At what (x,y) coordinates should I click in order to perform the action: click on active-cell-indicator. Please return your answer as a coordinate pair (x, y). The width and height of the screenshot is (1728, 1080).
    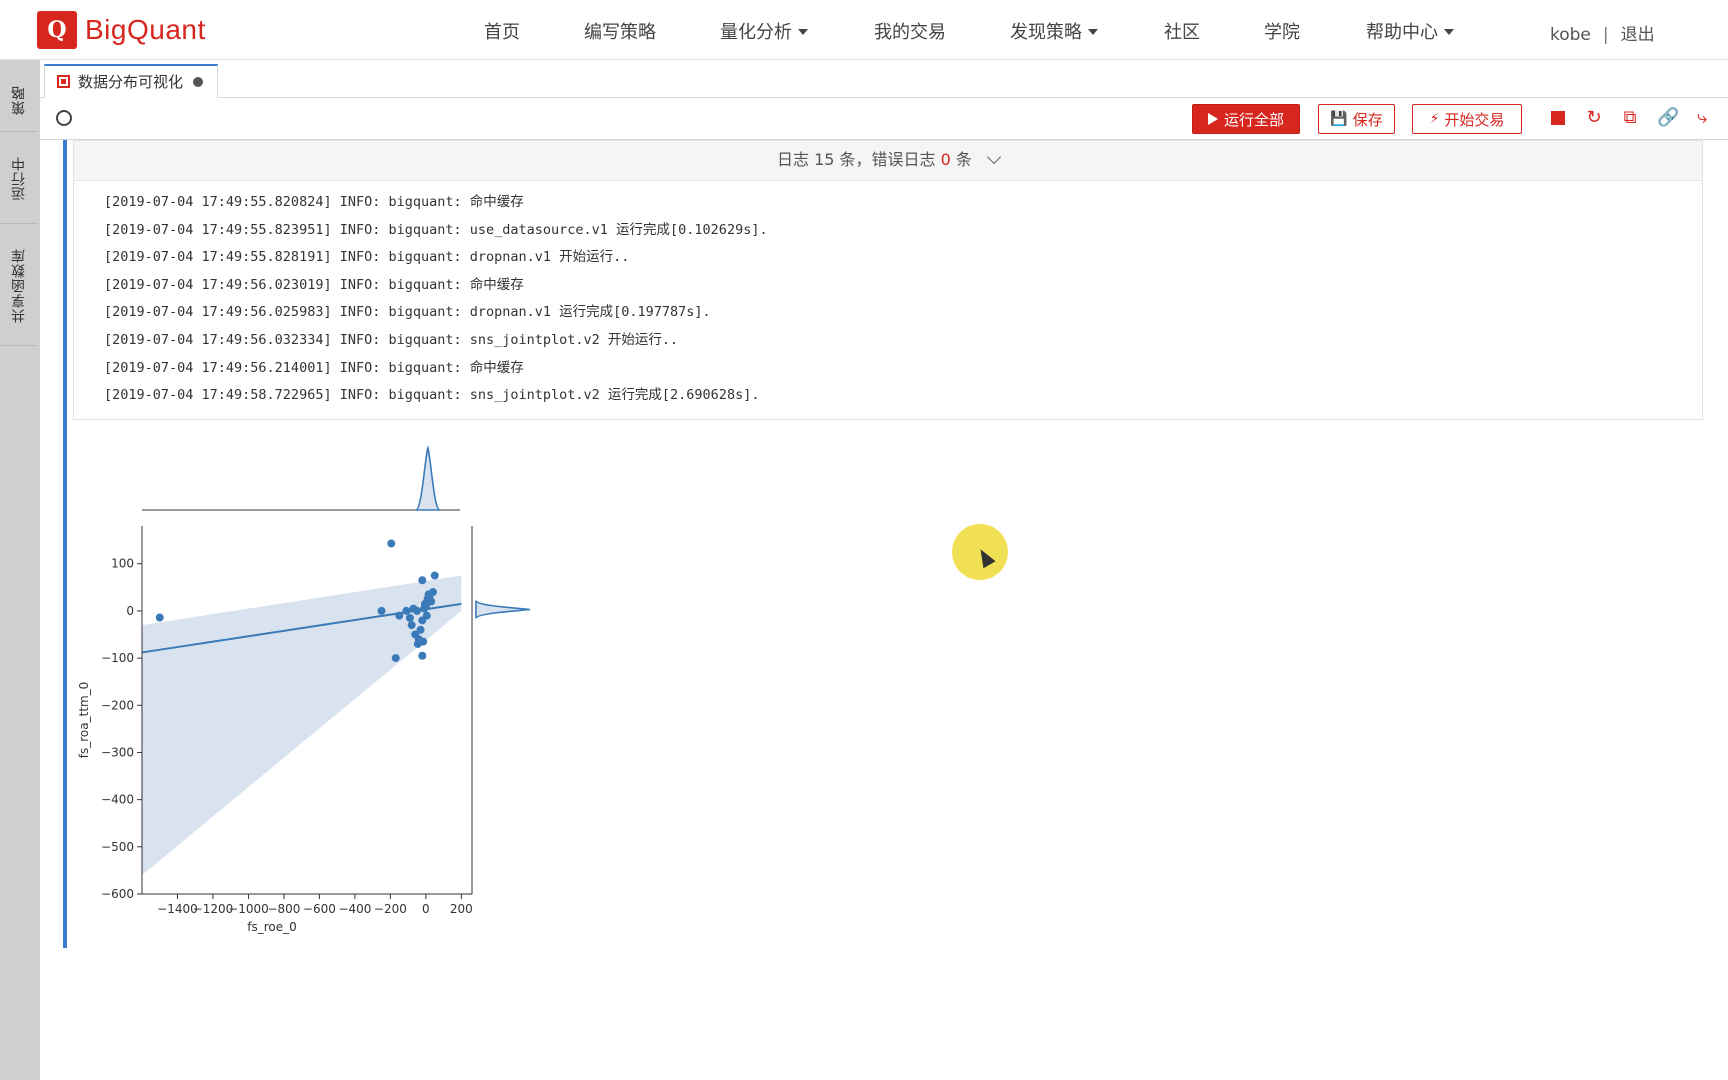
    Looking at the image, I should click on (65, 544).